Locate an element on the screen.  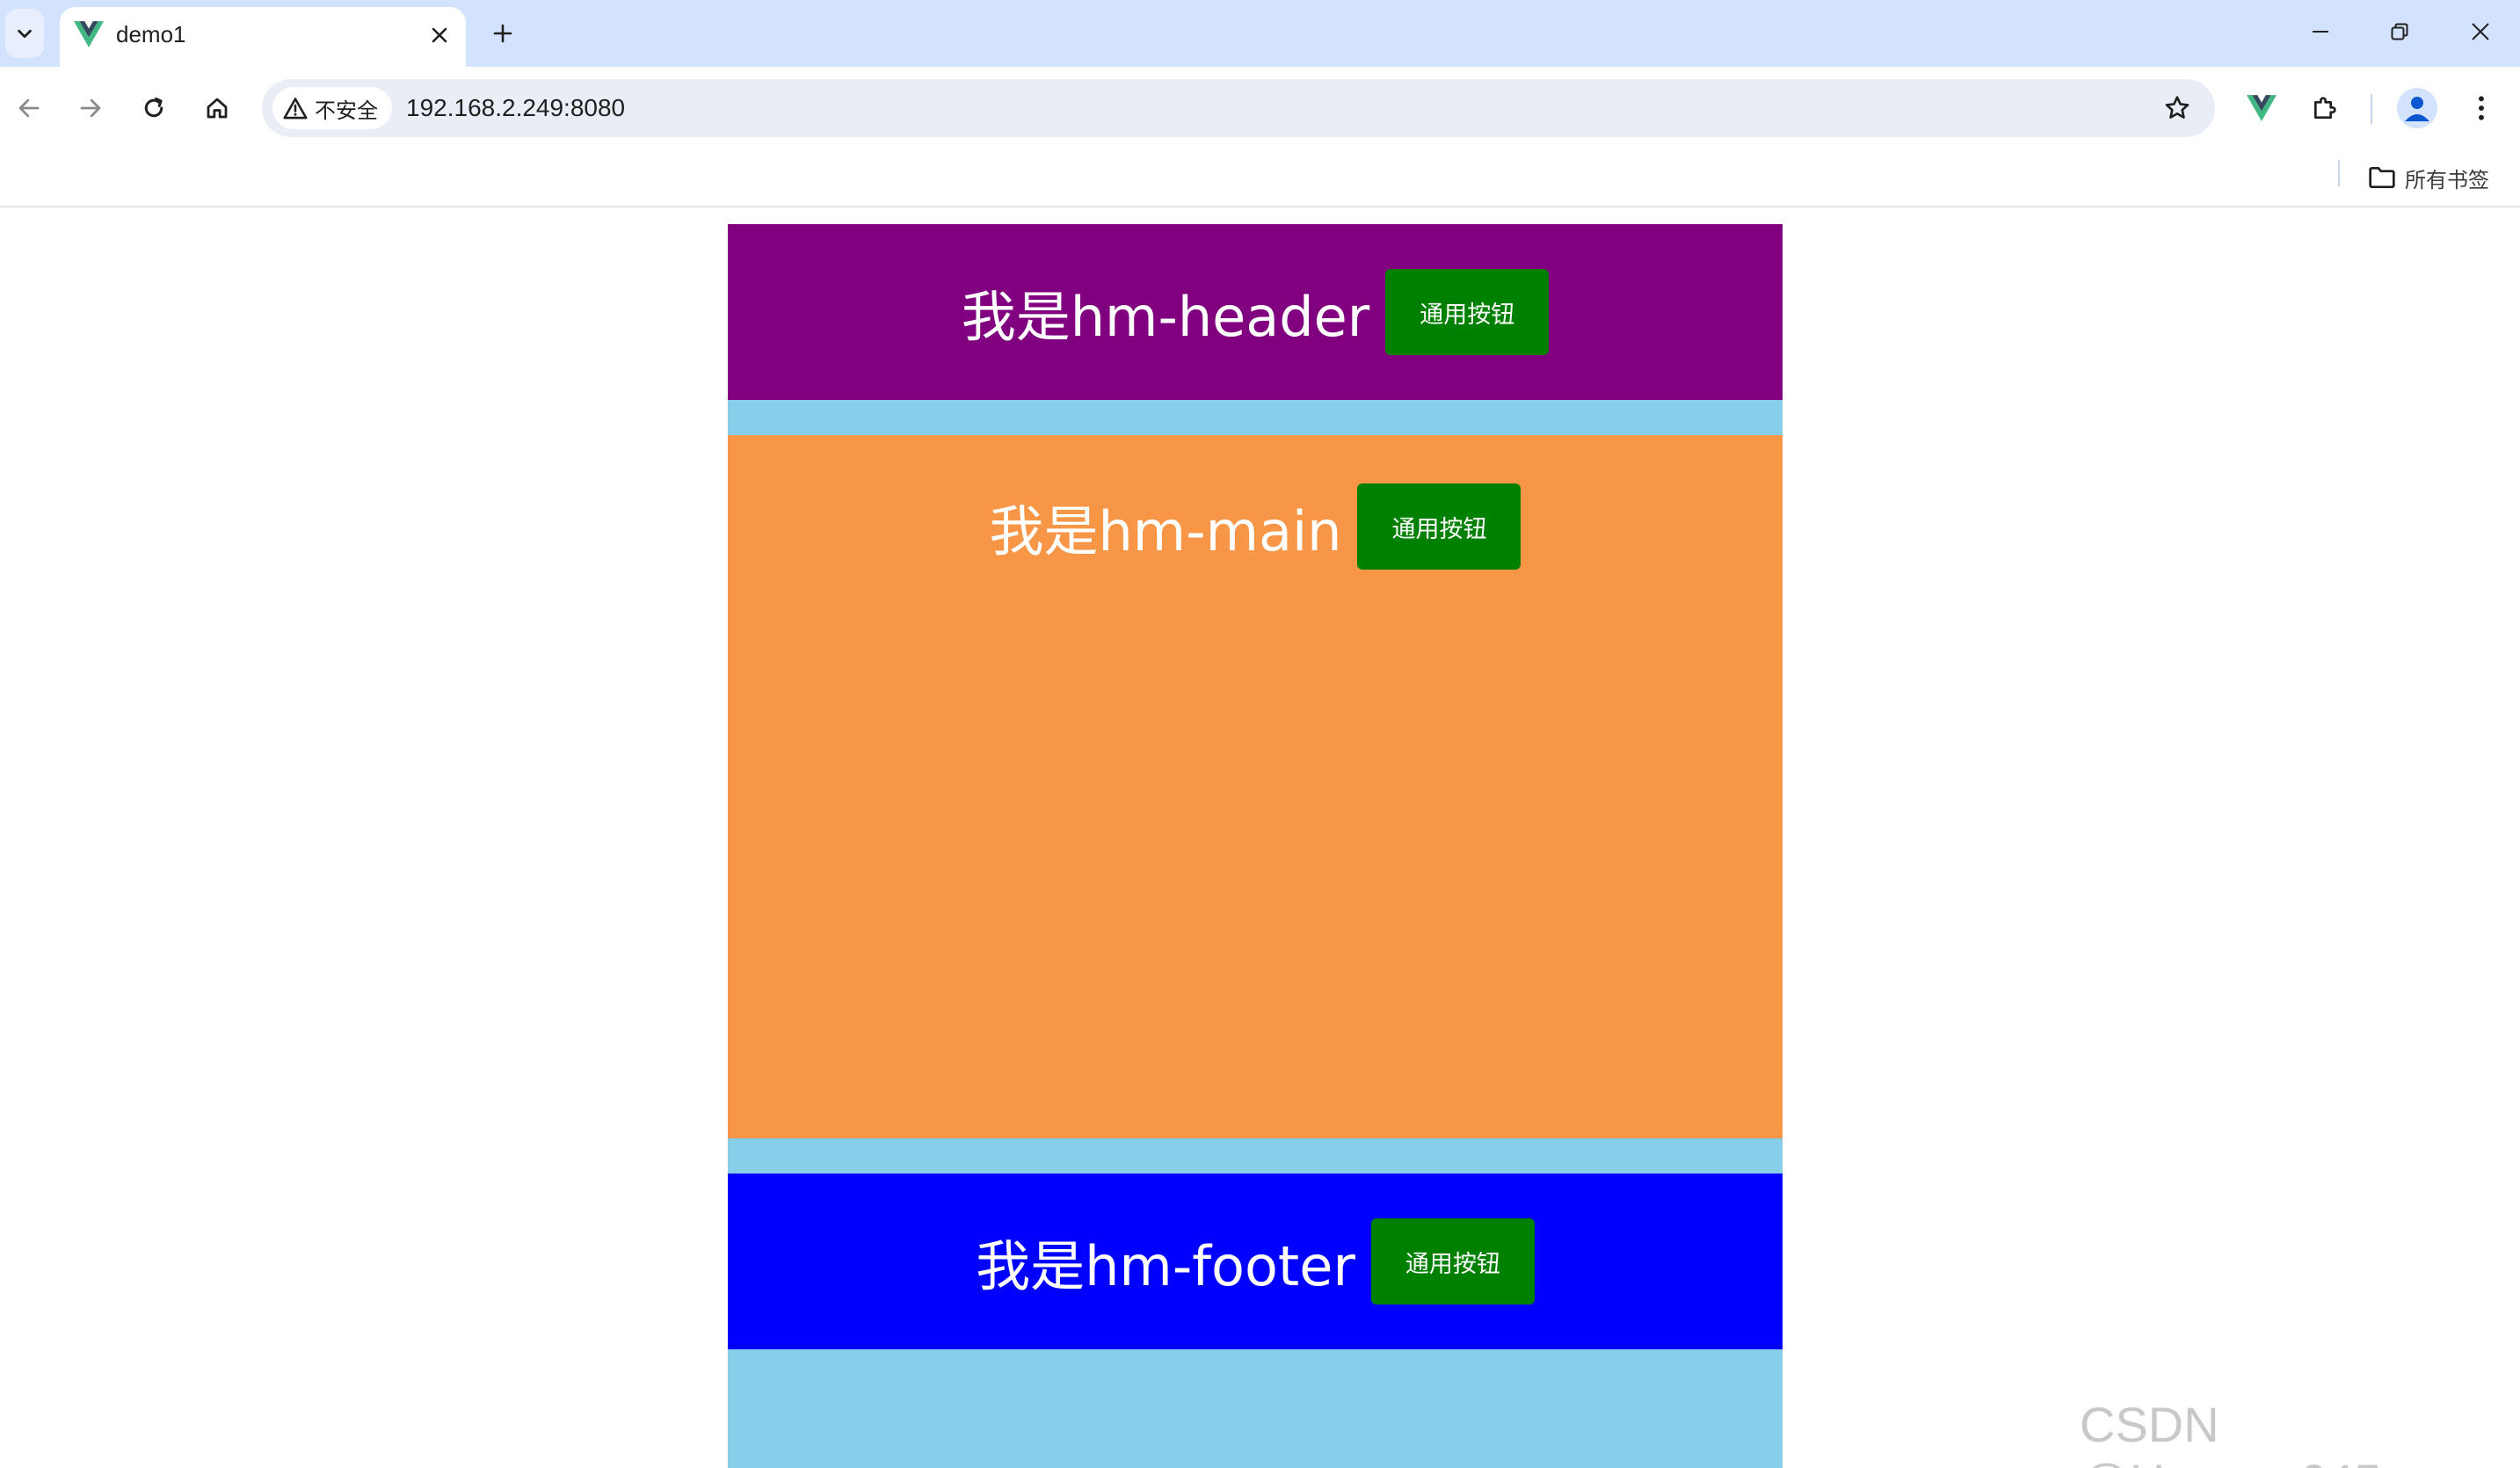
vue-devtools-extension-button is located at coordinates (2262, 108).